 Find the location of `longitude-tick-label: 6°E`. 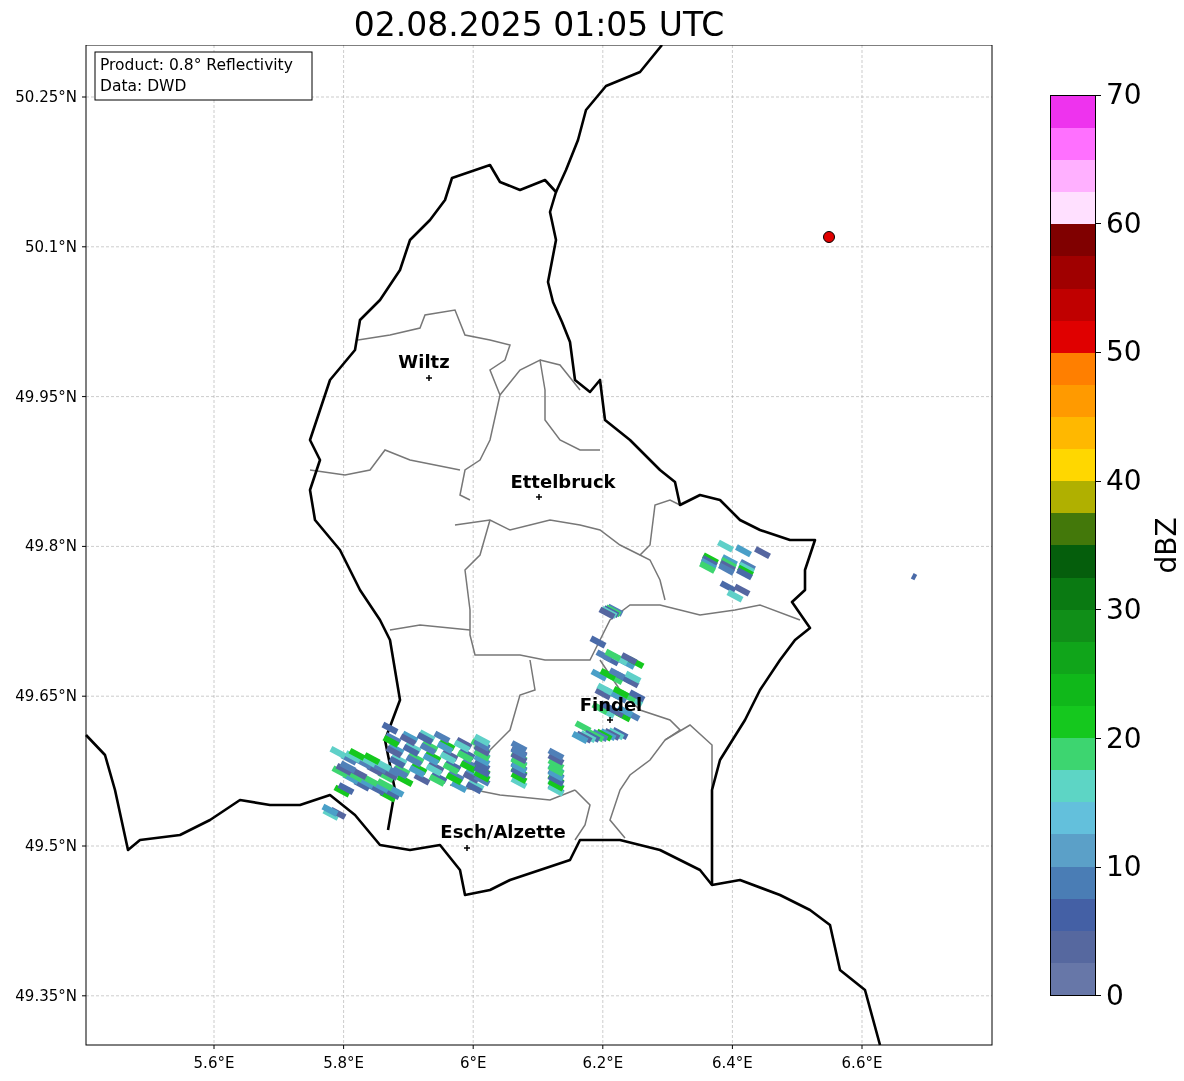

longitude-tick-label: 6°E is located at coordinates (473, 1063).